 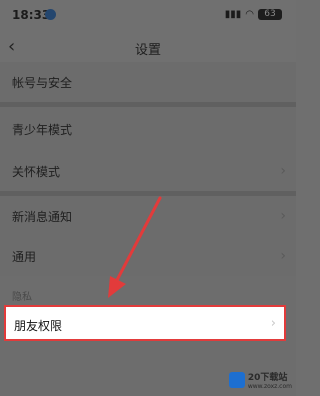 I want to click on nav-bar: ‹ 设置, so click(x=148, y=47).